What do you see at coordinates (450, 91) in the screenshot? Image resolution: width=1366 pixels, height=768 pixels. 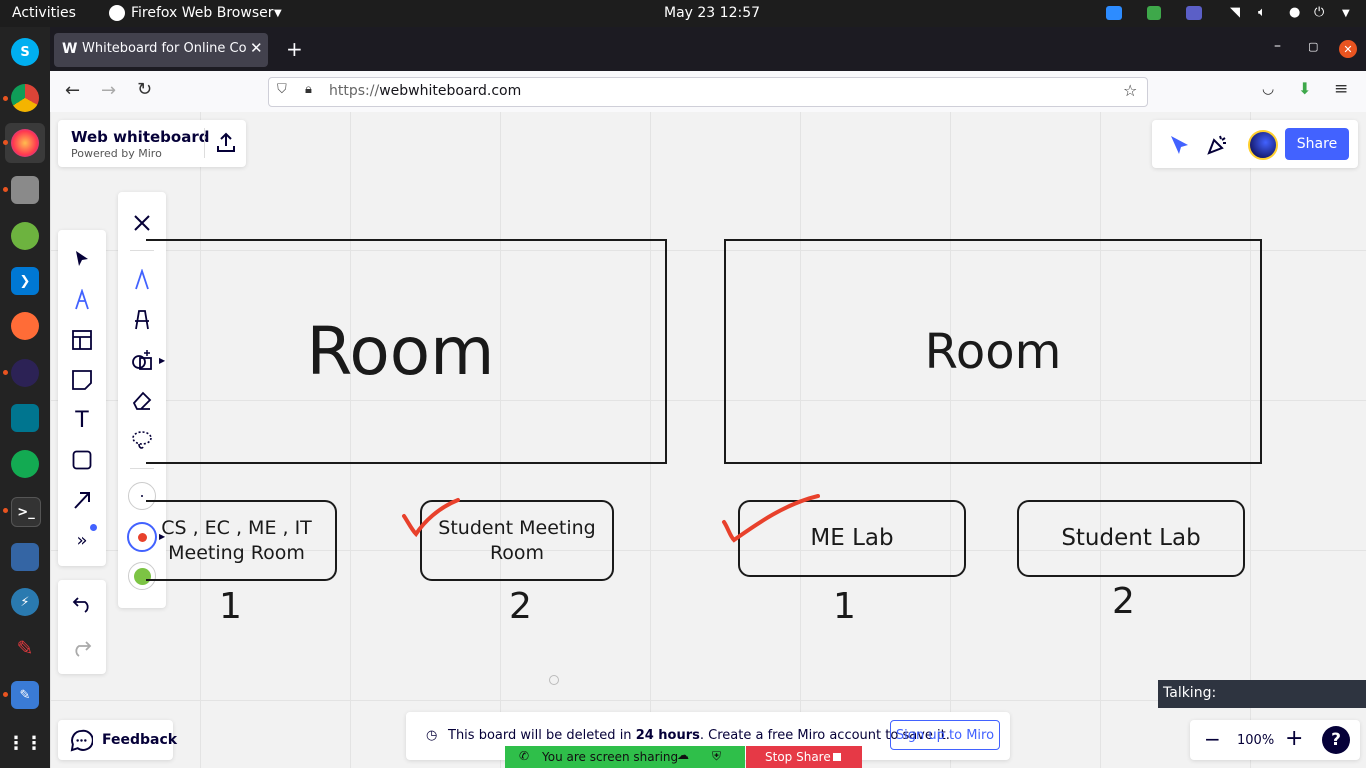 I see `url-domain: webwhiteboard.com` at bounding box center [450, 91].